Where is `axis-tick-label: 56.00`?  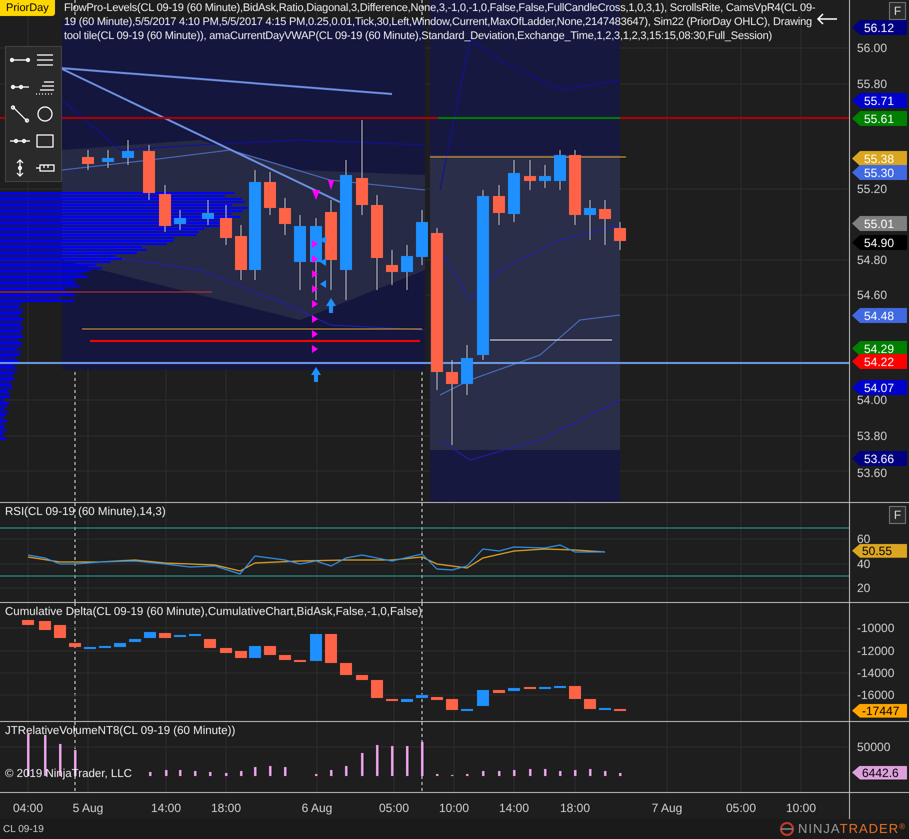 axis-tick-label: 56.00 is located at coordinates (872, 48).